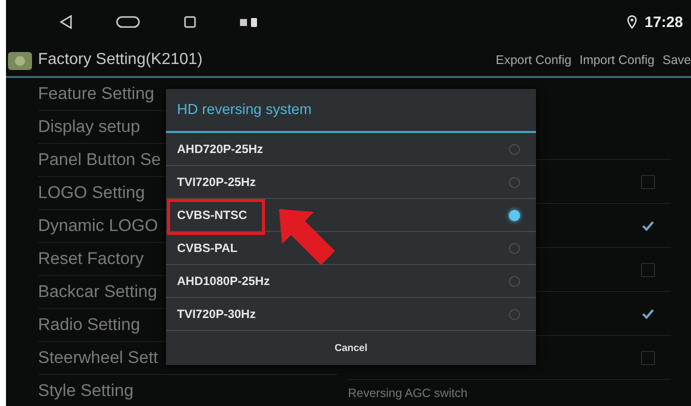  I want to click on option-row: AHD720P-25Hz, so click(351, 149).